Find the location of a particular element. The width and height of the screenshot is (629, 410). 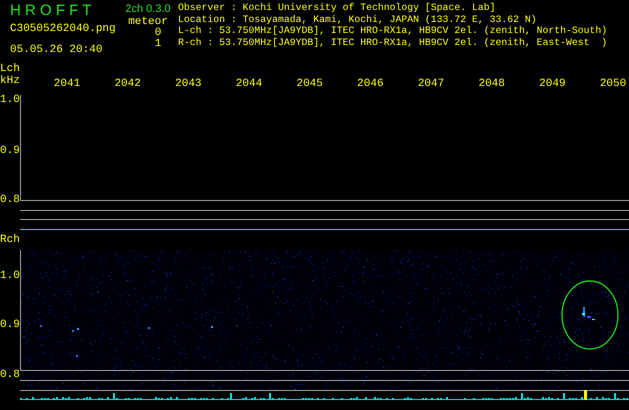

unit-label: kHz is located at coordinates (10, 81).